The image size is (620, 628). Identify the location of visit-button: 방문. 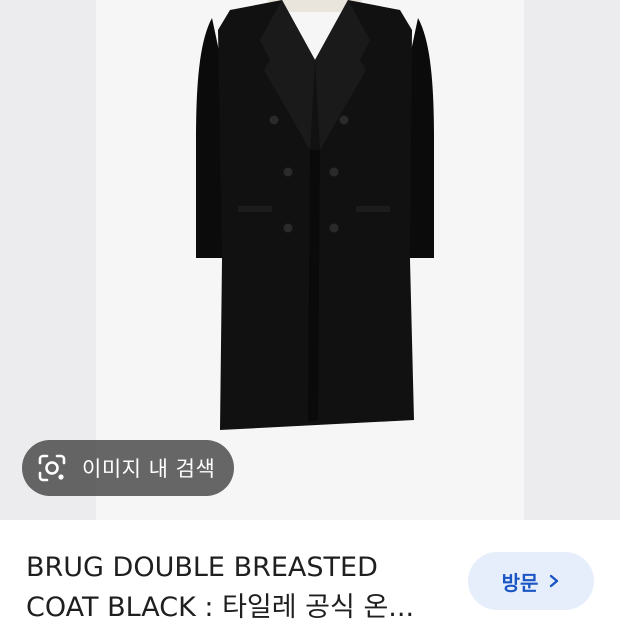
(531, 581).